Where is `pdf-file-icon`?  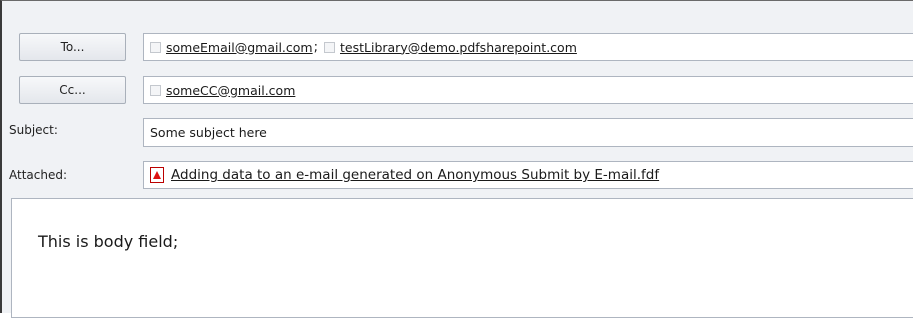 pdf-file-icon is located at coordinates (157, 175).